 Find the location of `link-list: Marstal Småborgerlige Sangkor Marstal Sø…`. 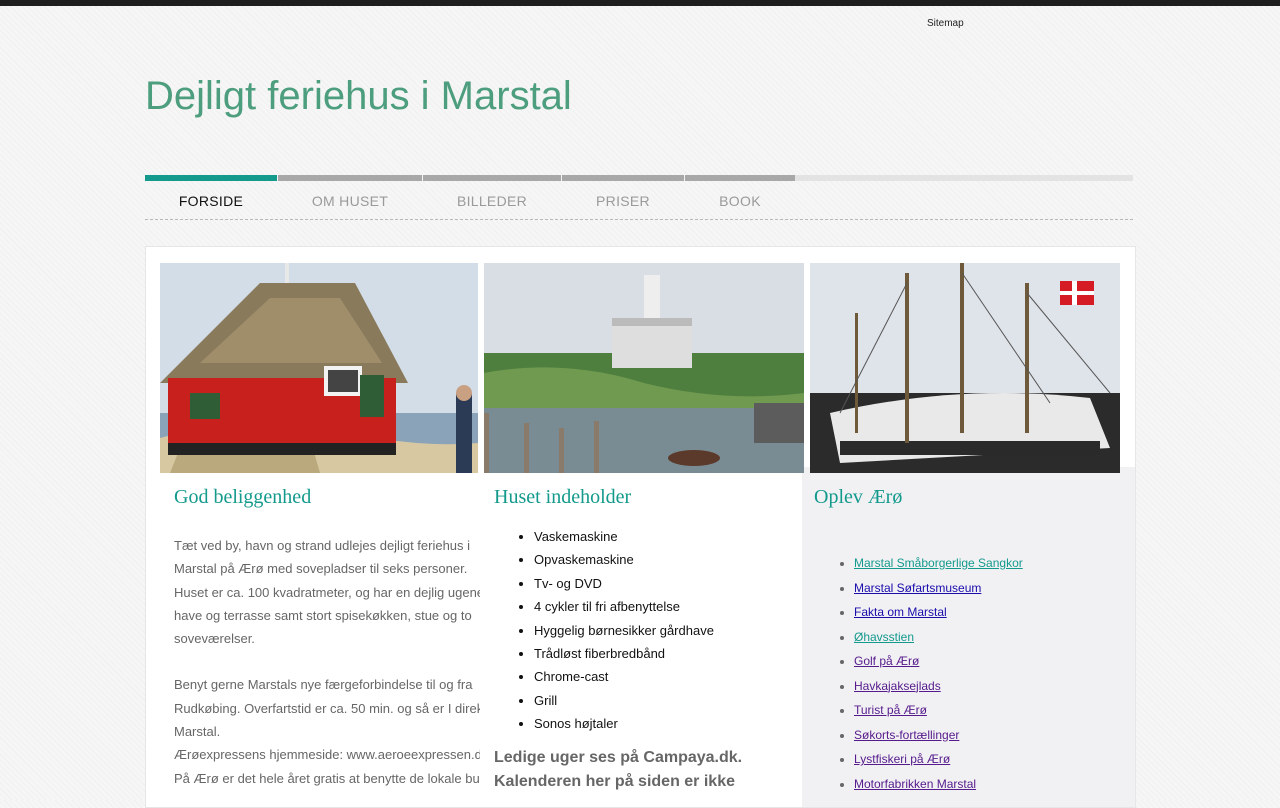

link-list: Marstal Småborgerlige Sangkor Marstal Sø… is located at coordinates (969, 673).